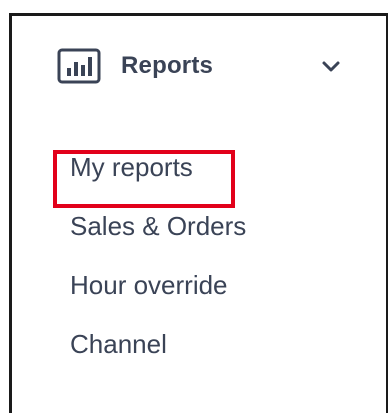 This screenshot has height=413, width=388. I want to click on bar-chart-icon, so click(79, 66).